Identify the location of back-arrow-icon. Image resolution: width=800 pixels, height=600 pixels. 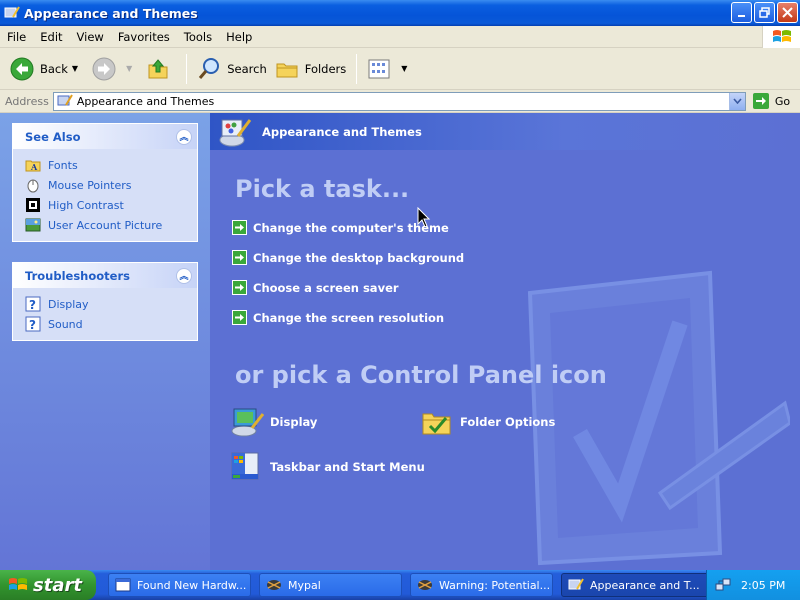
(22, 68).